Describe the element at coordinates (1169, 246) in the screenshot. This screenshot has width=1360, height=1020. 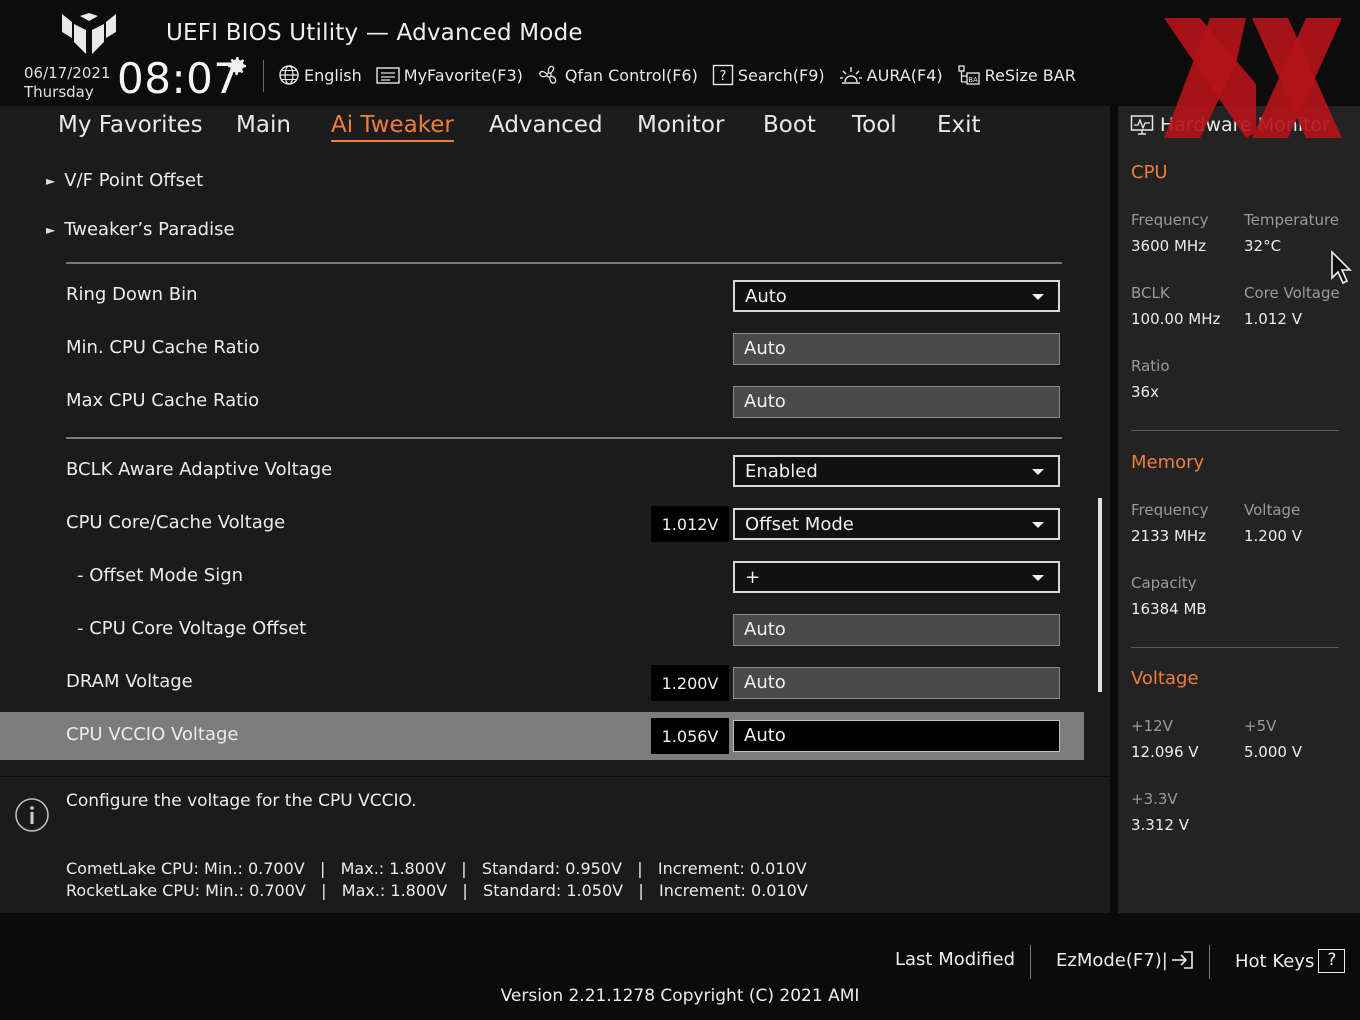
I see `cpu-frequency-value: 3600 MHz` at that location.